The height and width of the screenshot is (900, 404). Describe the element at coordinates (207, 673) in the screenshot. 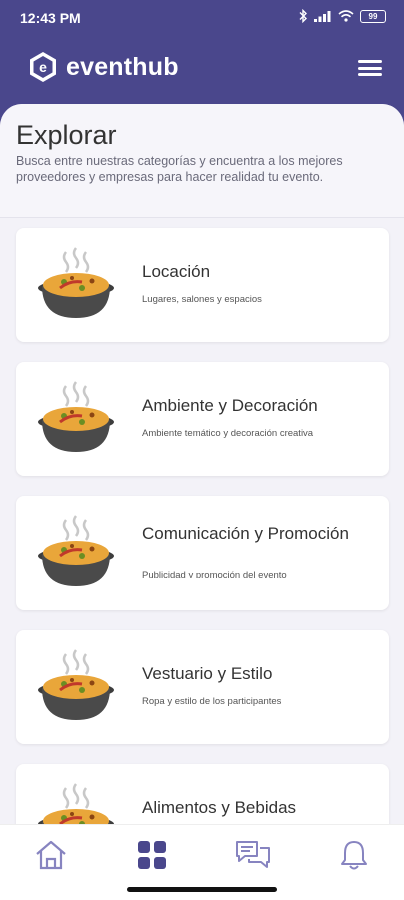

I see `category-title: Vestuario y Estilo` at that location.